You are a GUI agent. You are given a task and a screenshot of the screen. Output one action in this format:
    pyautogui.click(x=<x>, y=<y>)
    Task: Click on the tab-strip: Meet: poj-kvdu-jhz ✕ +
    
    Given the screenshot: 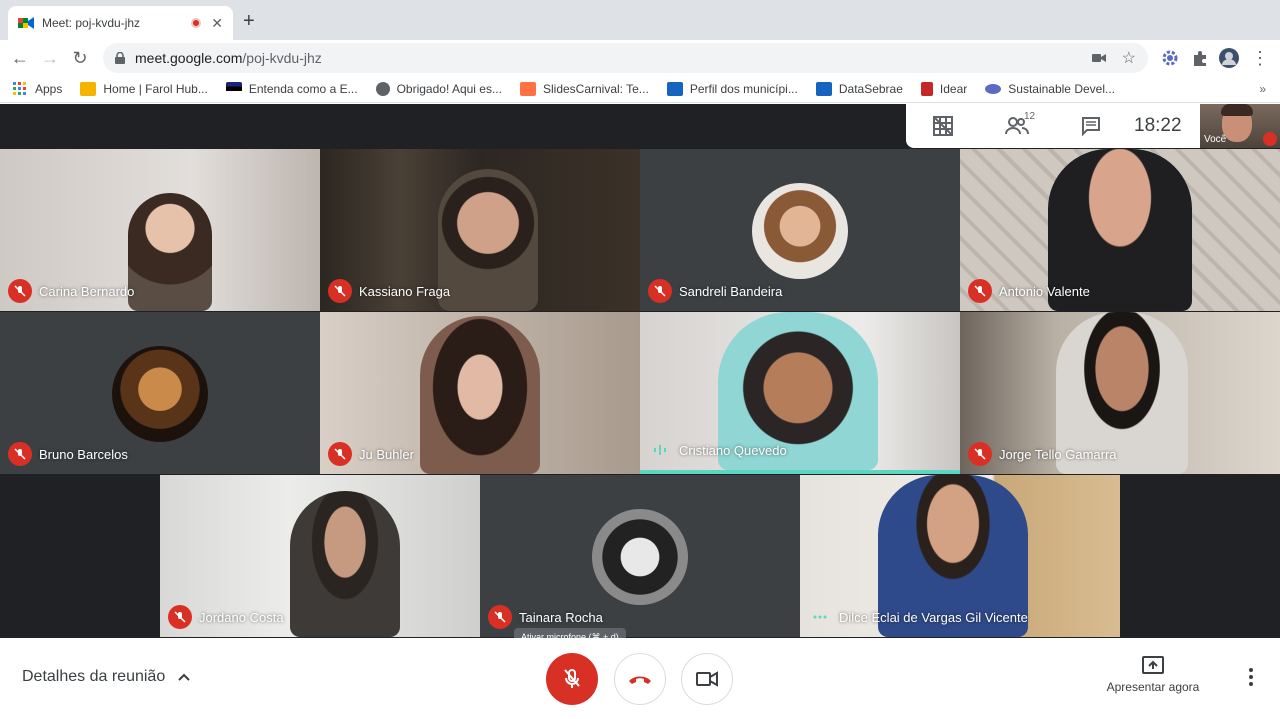 What is the action you would take?
    pyautogui.click(x=640, y=20)
    